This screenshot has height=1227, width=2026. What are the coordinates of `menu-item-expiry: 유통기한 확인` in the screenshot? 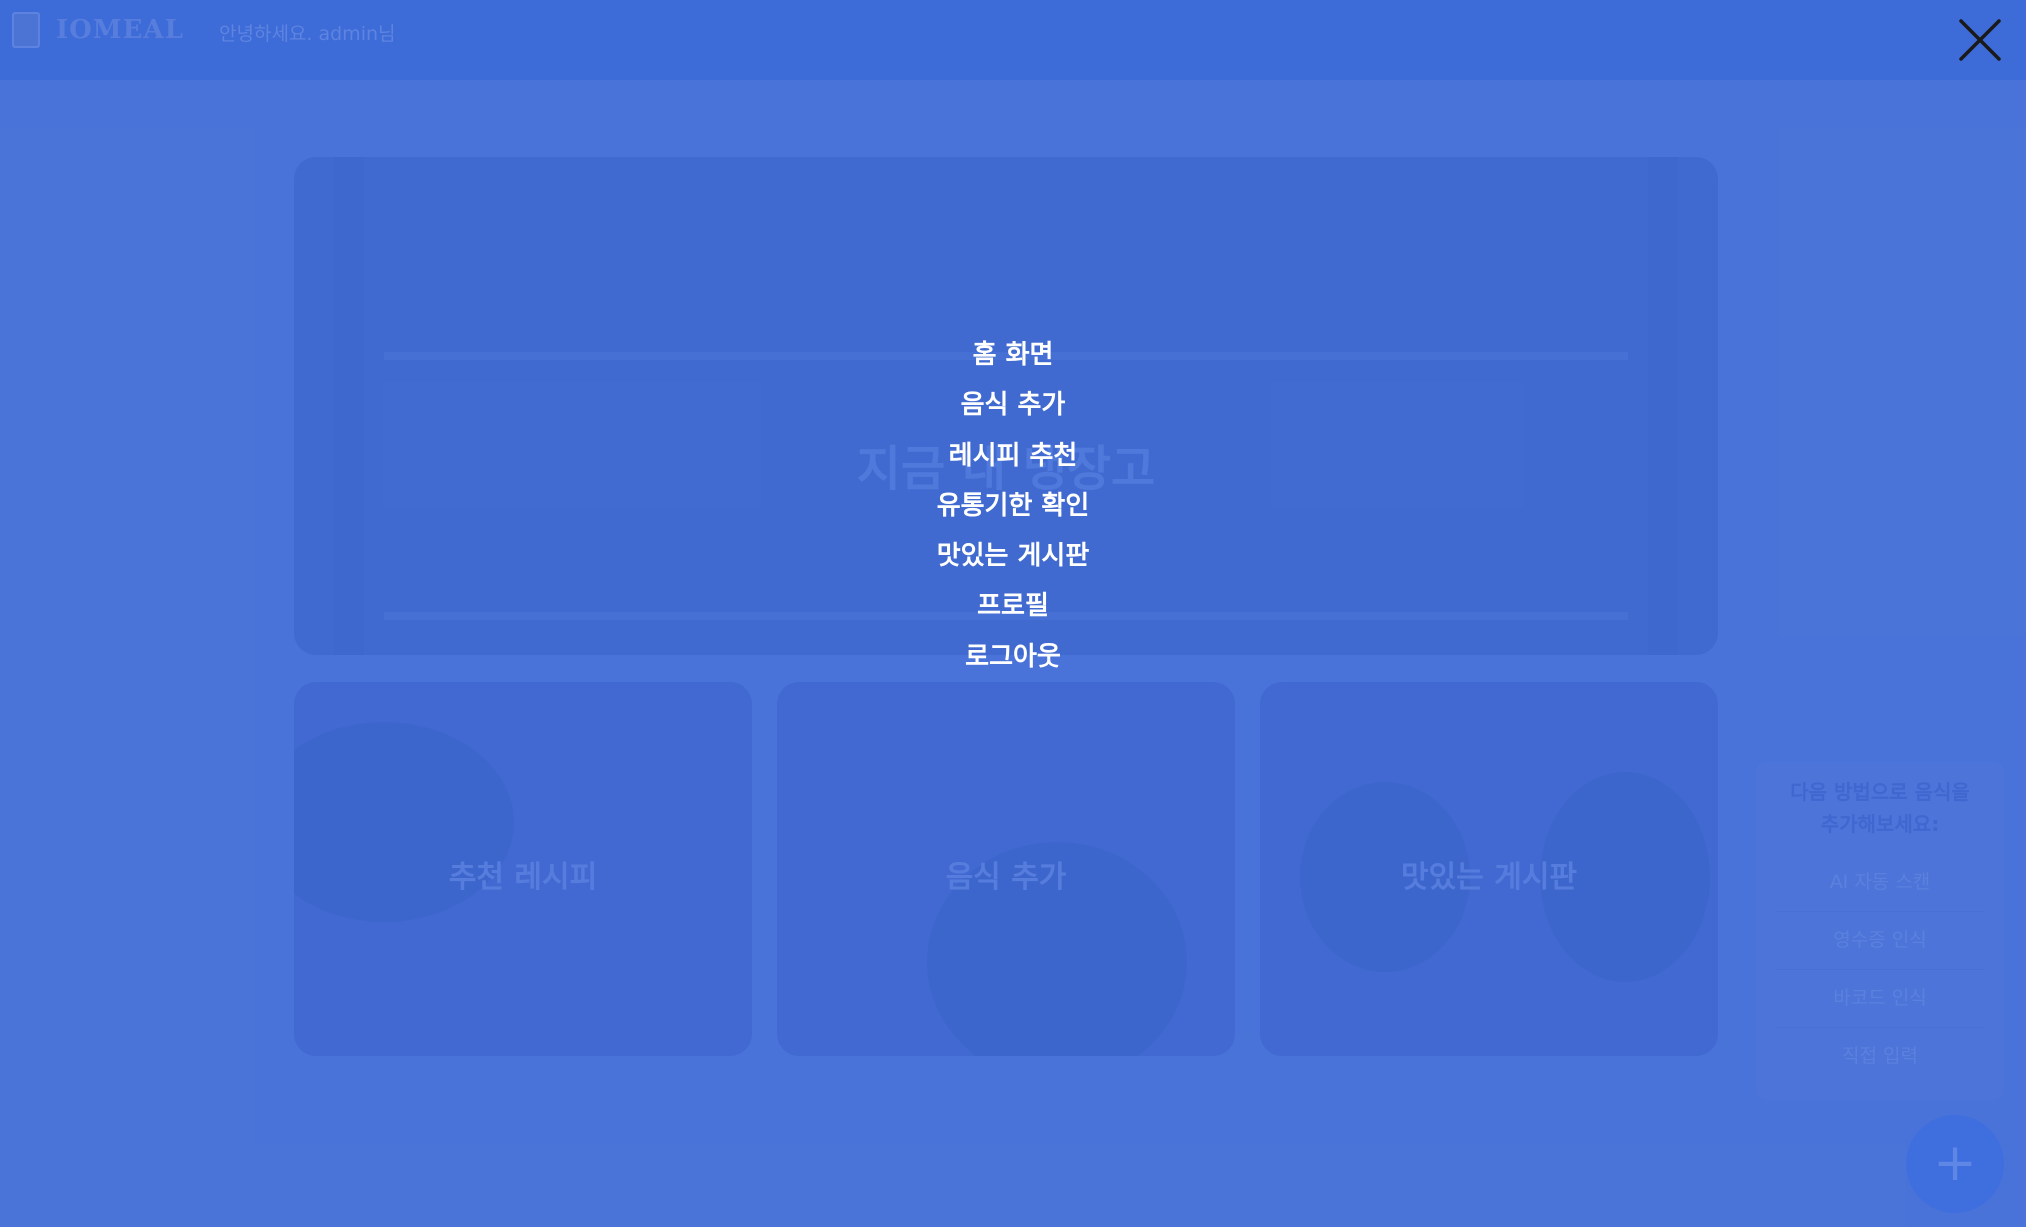 It's located at (1013, 506).